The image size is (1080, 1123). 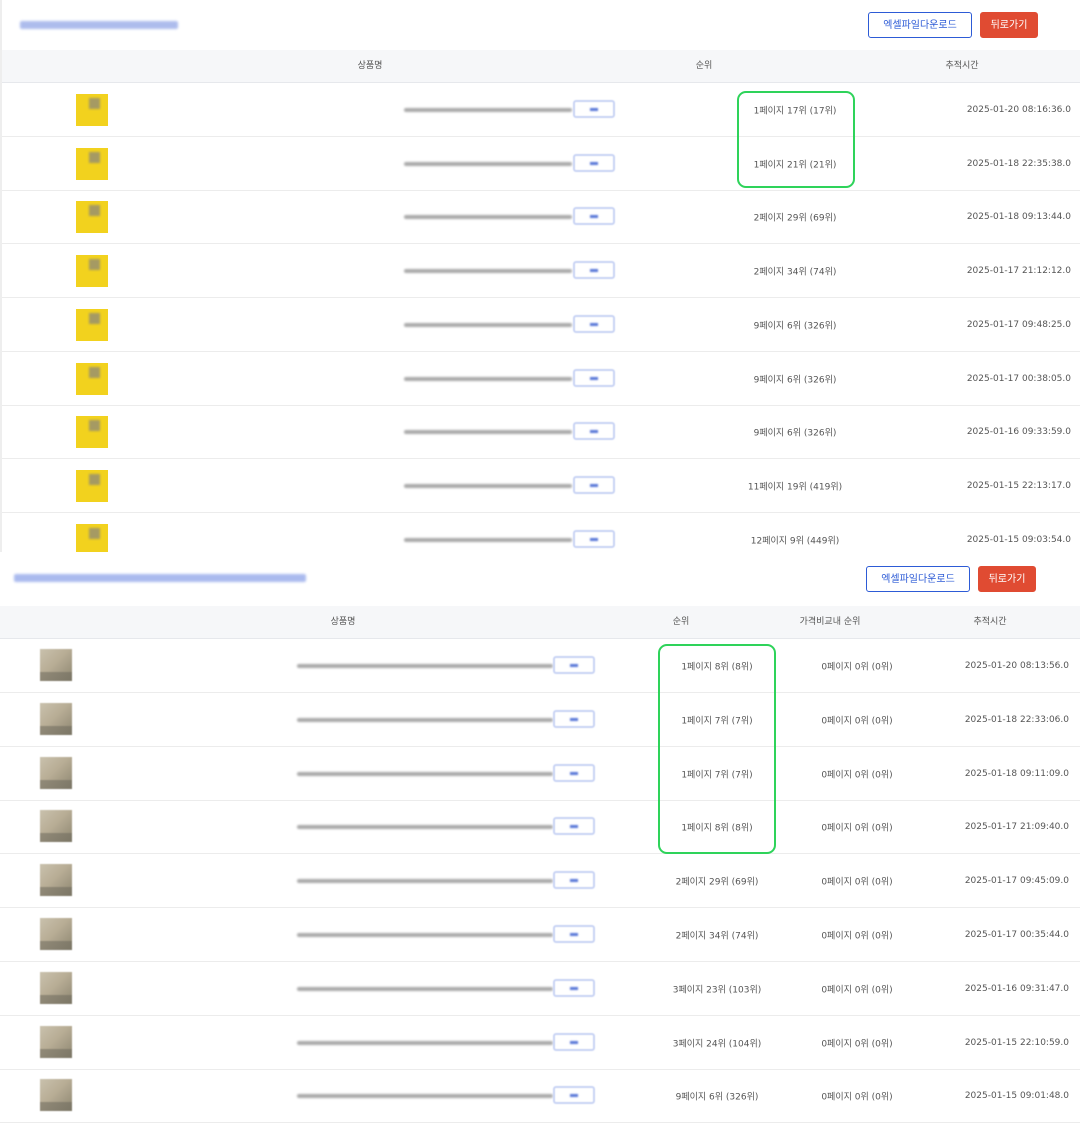 I want to click on table-header: 상품명 순위 추적시간, so click(x=541, y=66).